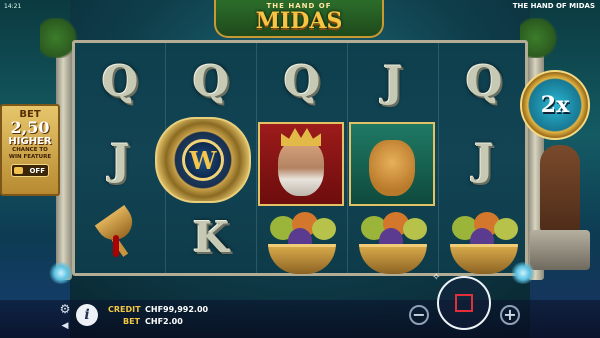 This screenshot has height=338, width=600. I want to click on ante-bet-toggle: OFF, so click(30, 170).